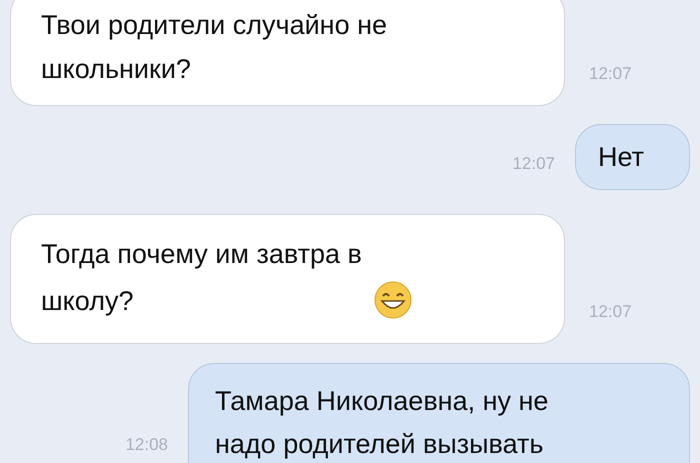 The image size is (700, 463). I want to click on message-text: Нет, so click(621, 157).